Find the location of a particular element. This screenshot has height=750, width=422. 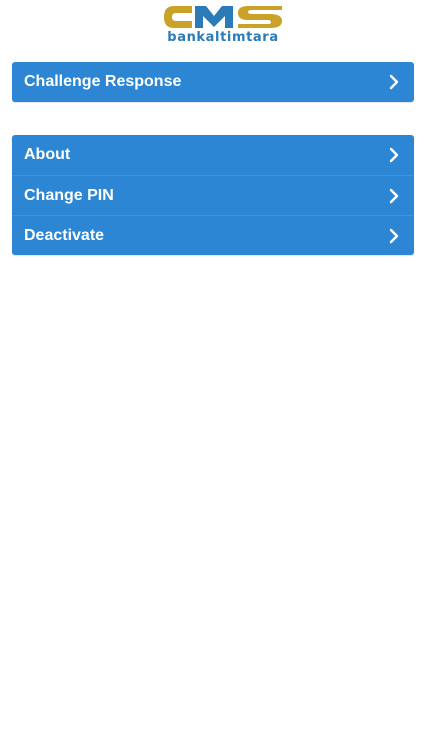

menu-item-deactivate: Deactivate is located at coordinates (213, 235).